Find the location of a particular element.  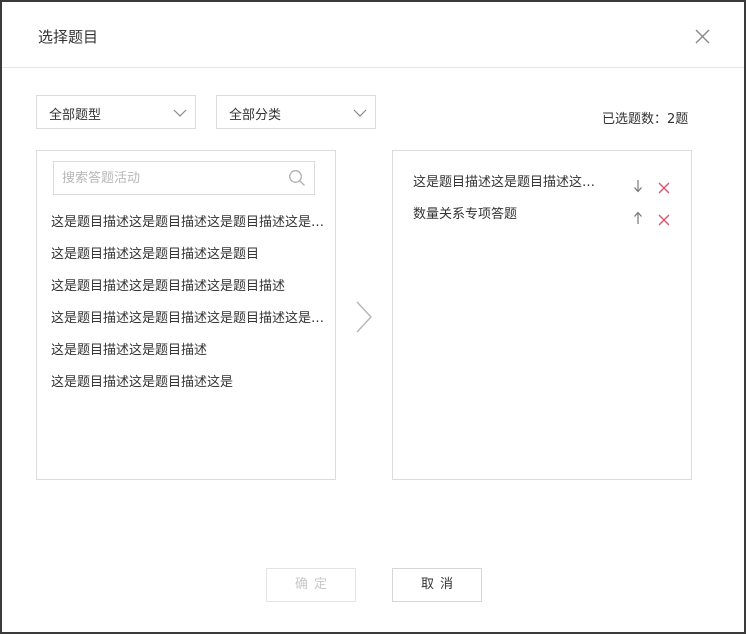

chevron-right-icon is located at coordinates (364, 317).